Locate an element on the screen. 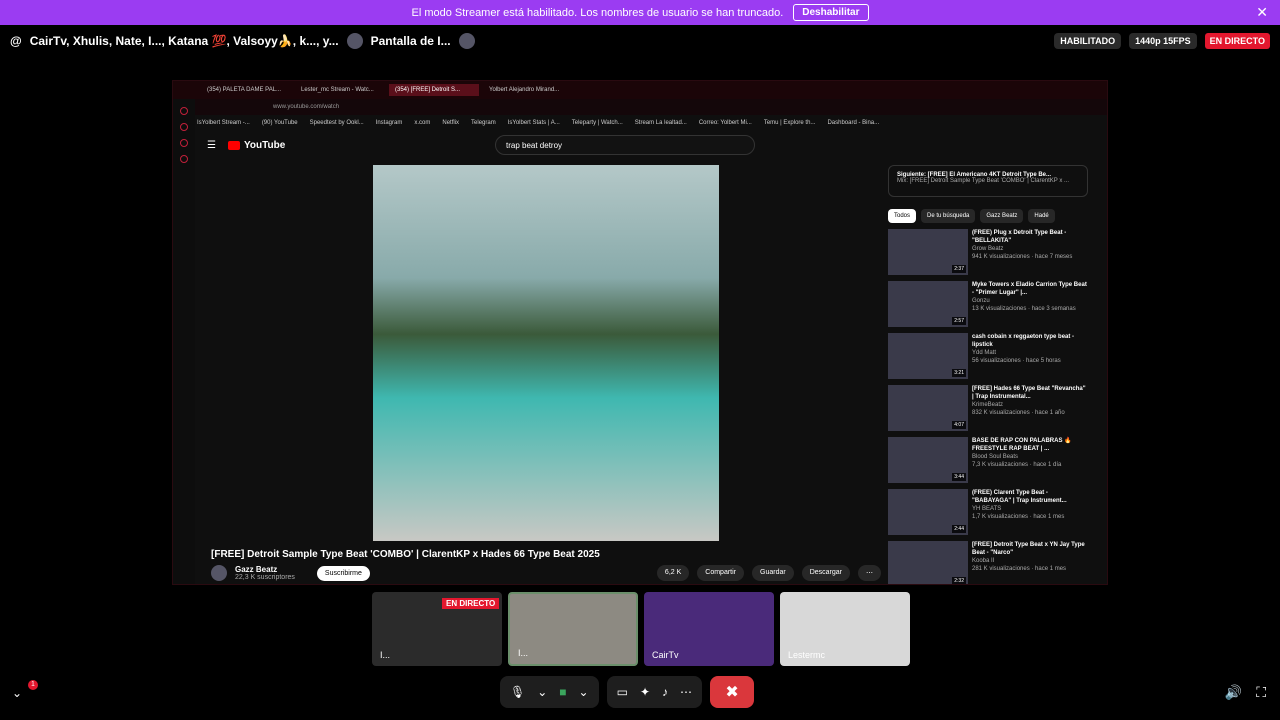 The width and height of the screenshot is (1280, 720). disconnect-icon: ✖ is located at coordinates (732, 692).